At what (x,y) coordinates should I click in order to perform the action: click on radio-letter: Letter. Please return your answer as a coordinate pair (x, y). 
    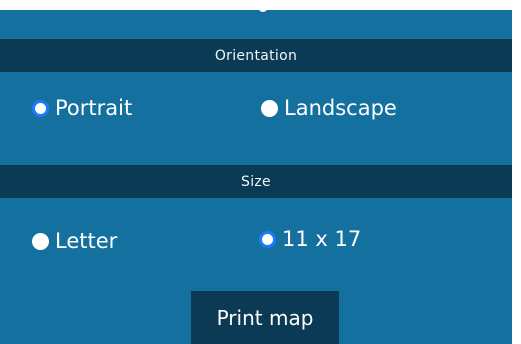
    Looking at the image, I should click on (74, 241).